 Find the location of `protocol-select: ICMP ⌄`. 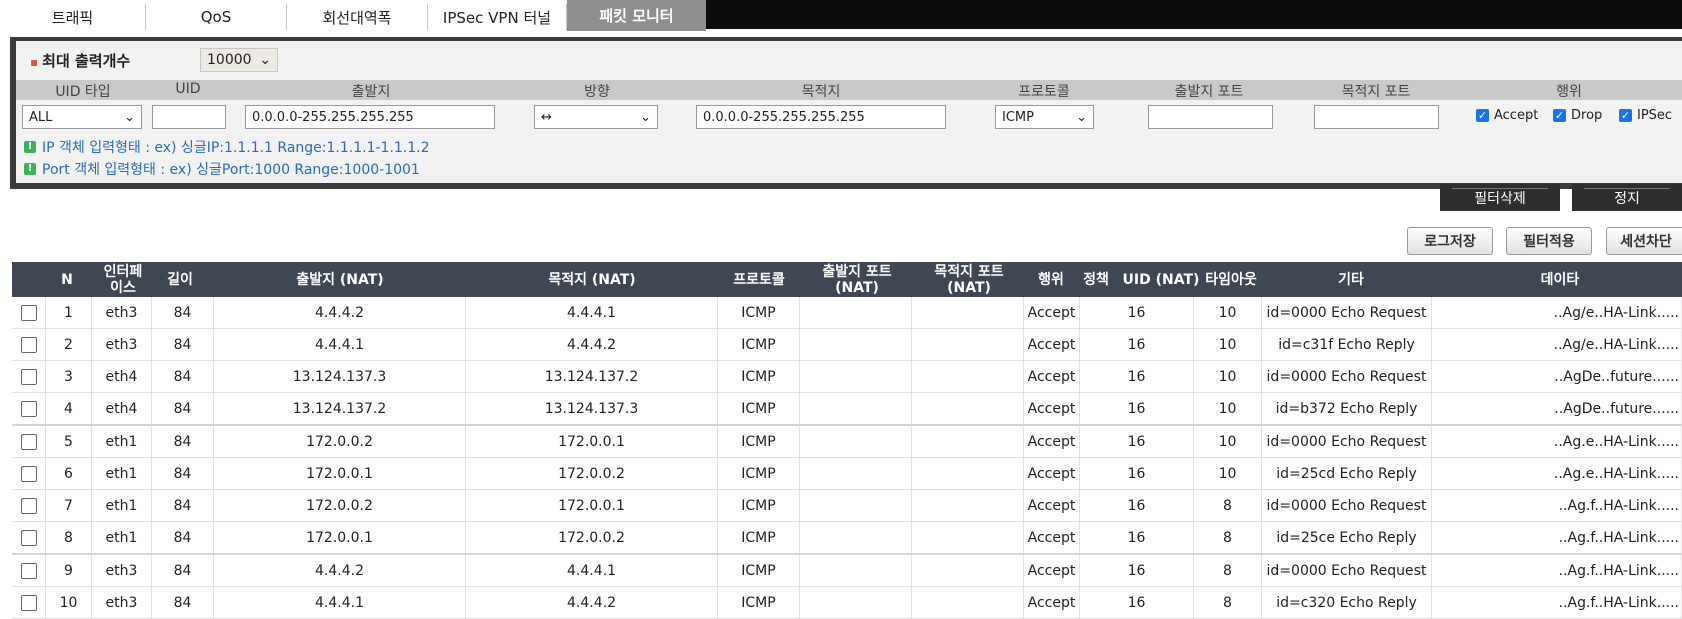

protocol-select: ICMP ⌄ is located at coordinates (1044, 117).